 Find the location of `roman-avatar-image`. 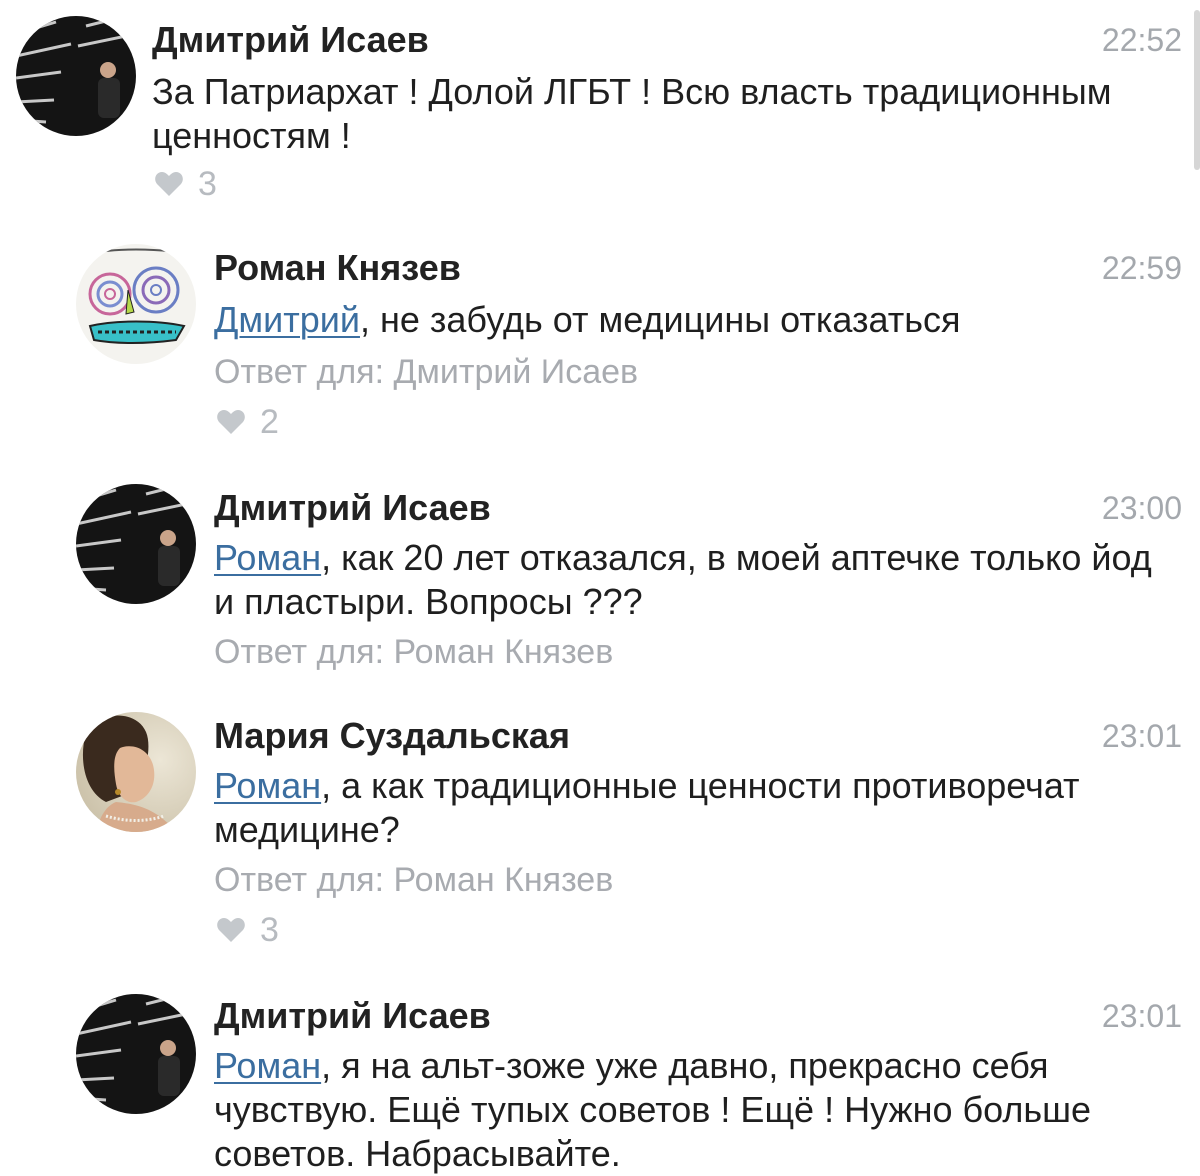

roman-avatar-image is located at coordinates (136, 304).